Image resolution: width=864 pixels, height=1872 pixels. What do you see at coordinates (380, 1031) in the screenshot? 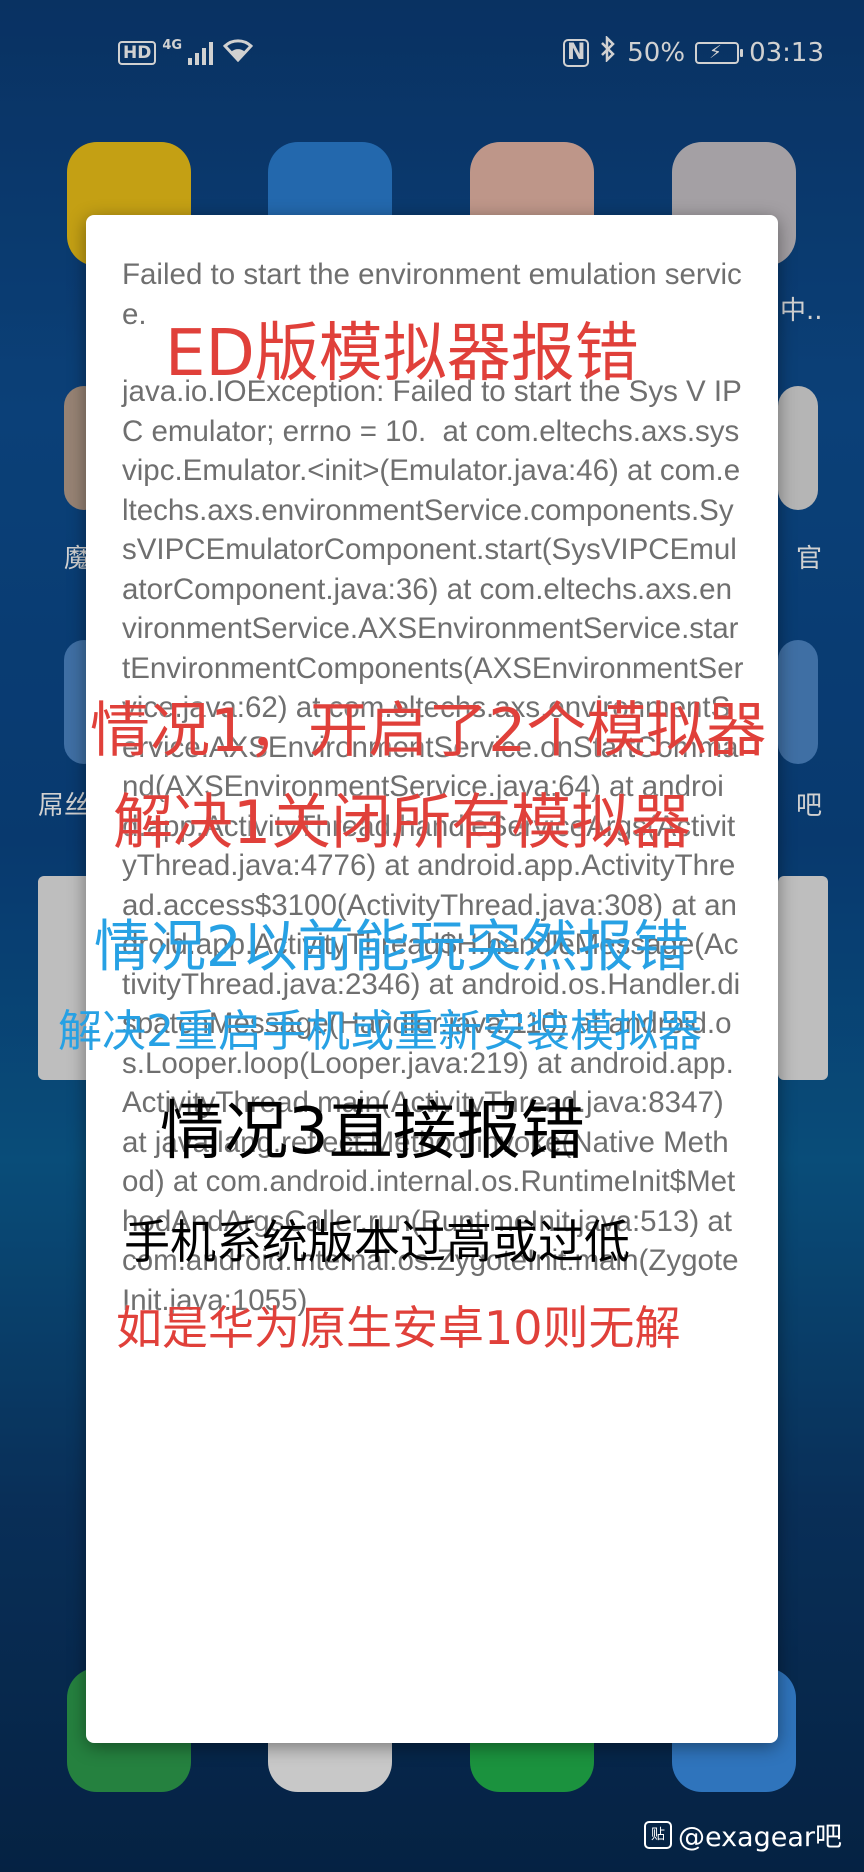
I see `annotation-fix2: 解决2重启手机或重新安装模拟器` at bounding box center [380, 1031].